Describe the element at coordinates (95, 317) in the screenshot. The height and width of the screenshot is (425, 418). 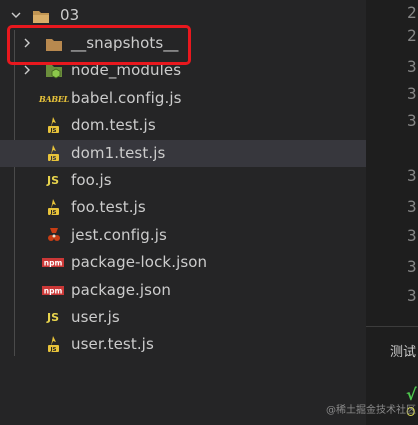
I see `file-label: user.js` at that location.